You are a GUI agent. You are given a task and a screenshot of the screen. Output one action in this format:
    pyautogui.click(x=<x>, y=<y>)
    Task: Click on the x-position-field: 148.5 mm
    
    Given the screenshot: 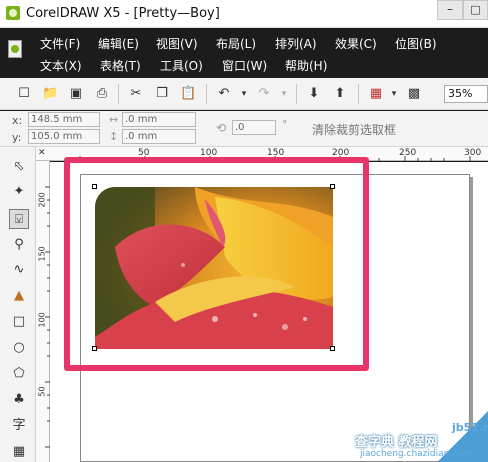 What is the action you would take?
    pyautogui.click(x=64, y=119)
    